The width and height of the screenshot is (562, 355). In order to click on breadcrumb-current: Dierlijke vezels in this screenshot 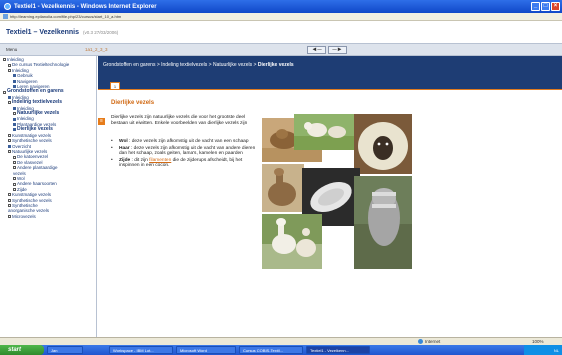, I will do `click(275, 65)`.